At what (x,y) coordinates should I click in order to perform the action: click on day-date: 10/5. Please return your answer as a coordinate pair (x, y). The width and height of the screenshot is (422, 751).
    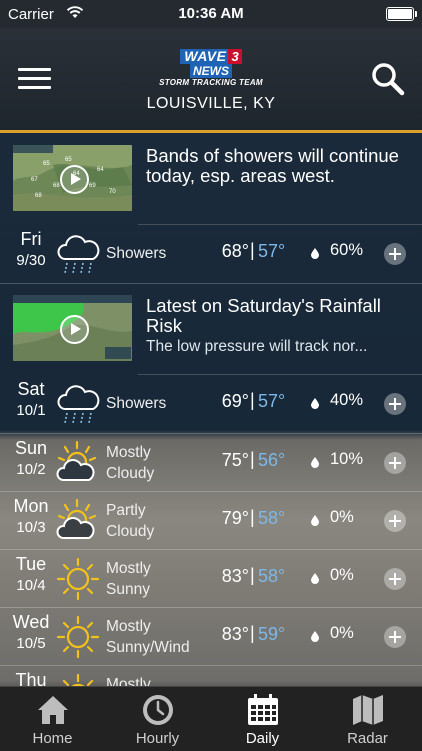
    Looking at the image, I should click on (31, 643).